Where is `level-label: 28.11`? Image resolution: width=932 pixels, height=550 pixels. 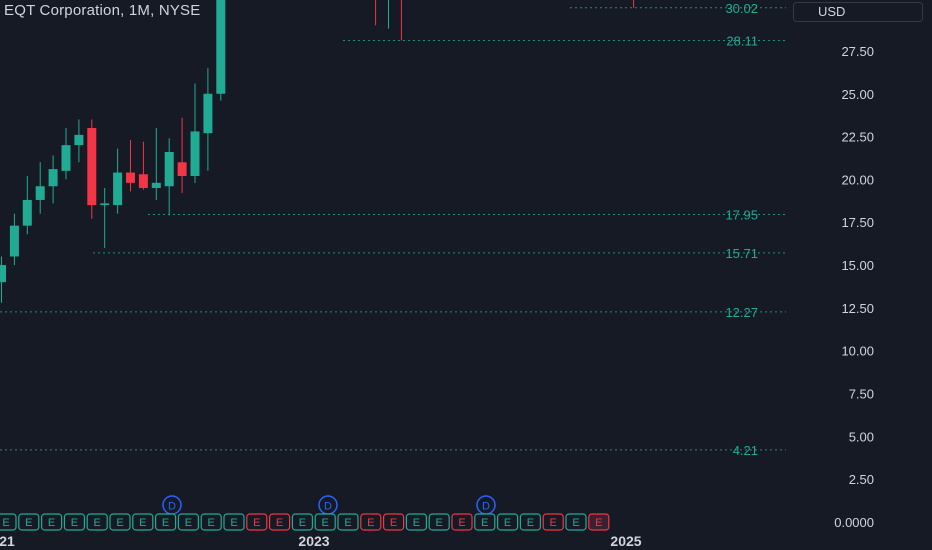 level-label: 28.11 is located at coordinates (742, 40).